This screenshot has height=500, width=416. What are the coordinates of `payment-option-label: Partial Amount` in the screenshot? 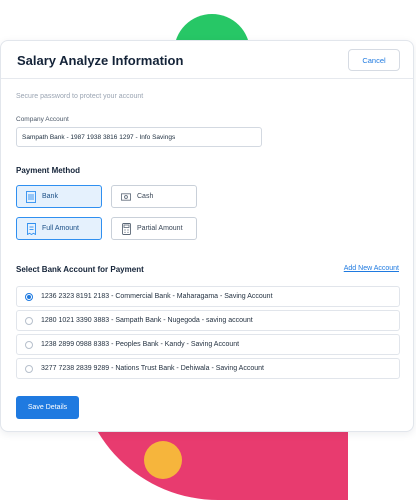 It's located at (160, 228).